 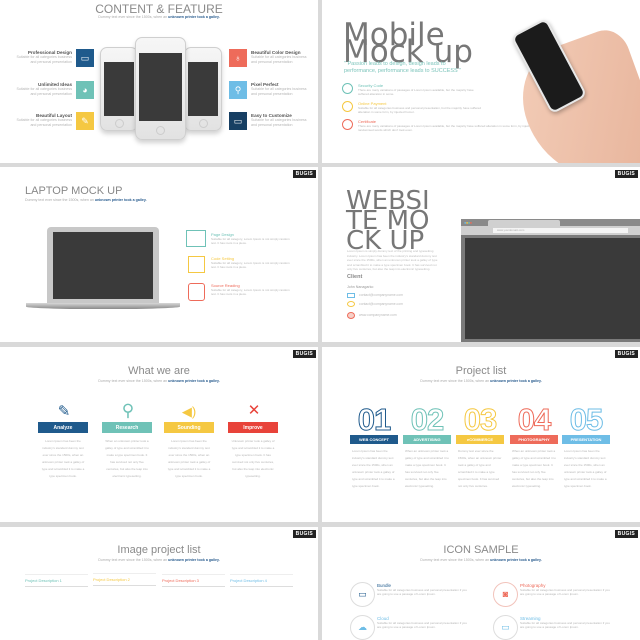 What do you see at coordinates (238, 90) in the screenshot?
I see `search-icon: ⚲` at bounding box center [238, 90].